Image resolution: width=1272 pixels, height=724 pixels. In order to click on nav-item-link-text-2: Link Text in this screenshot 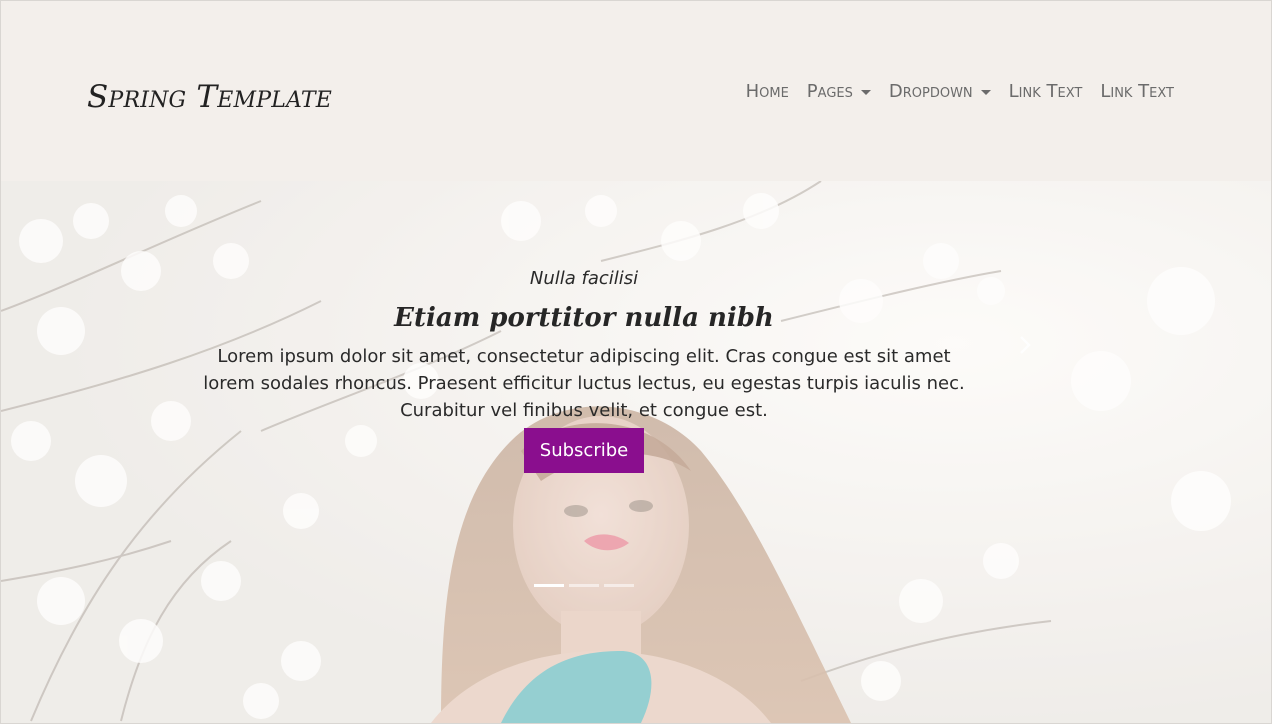, I will do `click(1137, 91)`.